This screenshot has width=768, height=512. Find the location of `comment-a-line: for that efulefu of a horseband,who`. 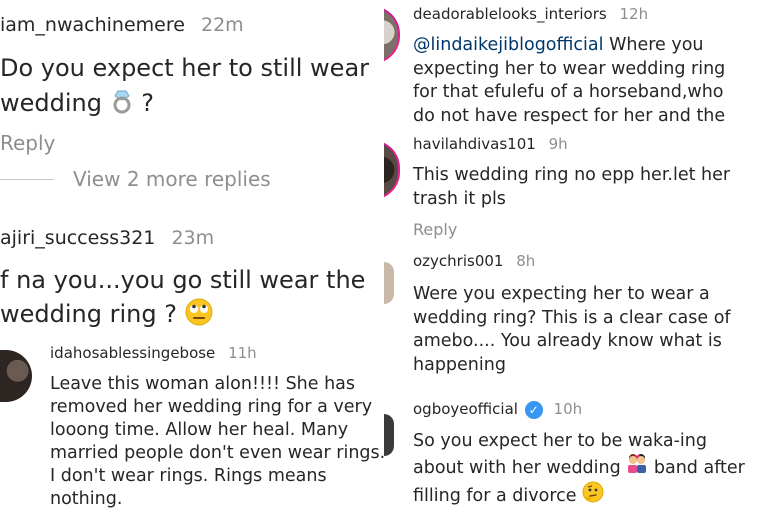

comment-a-line: for that efulefu of a horseband,who is located at coordinates (568, 92).